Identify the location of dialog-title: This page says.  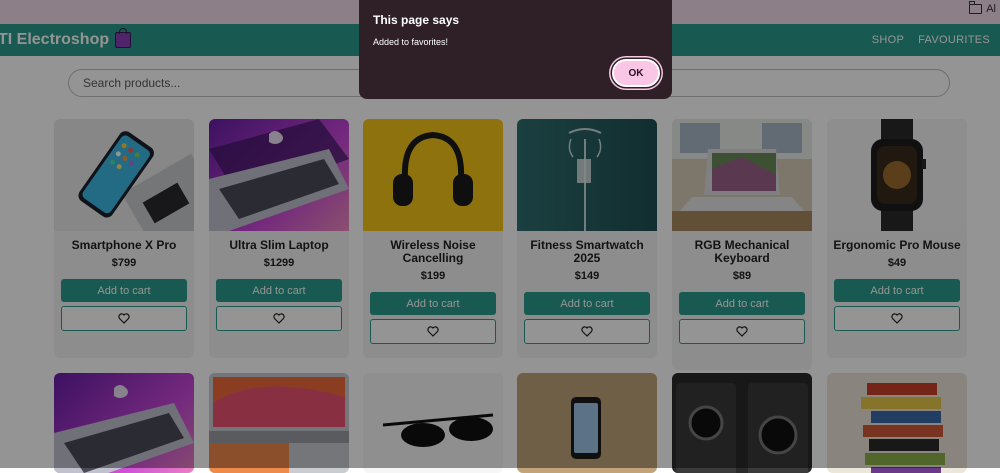
(416, 20).